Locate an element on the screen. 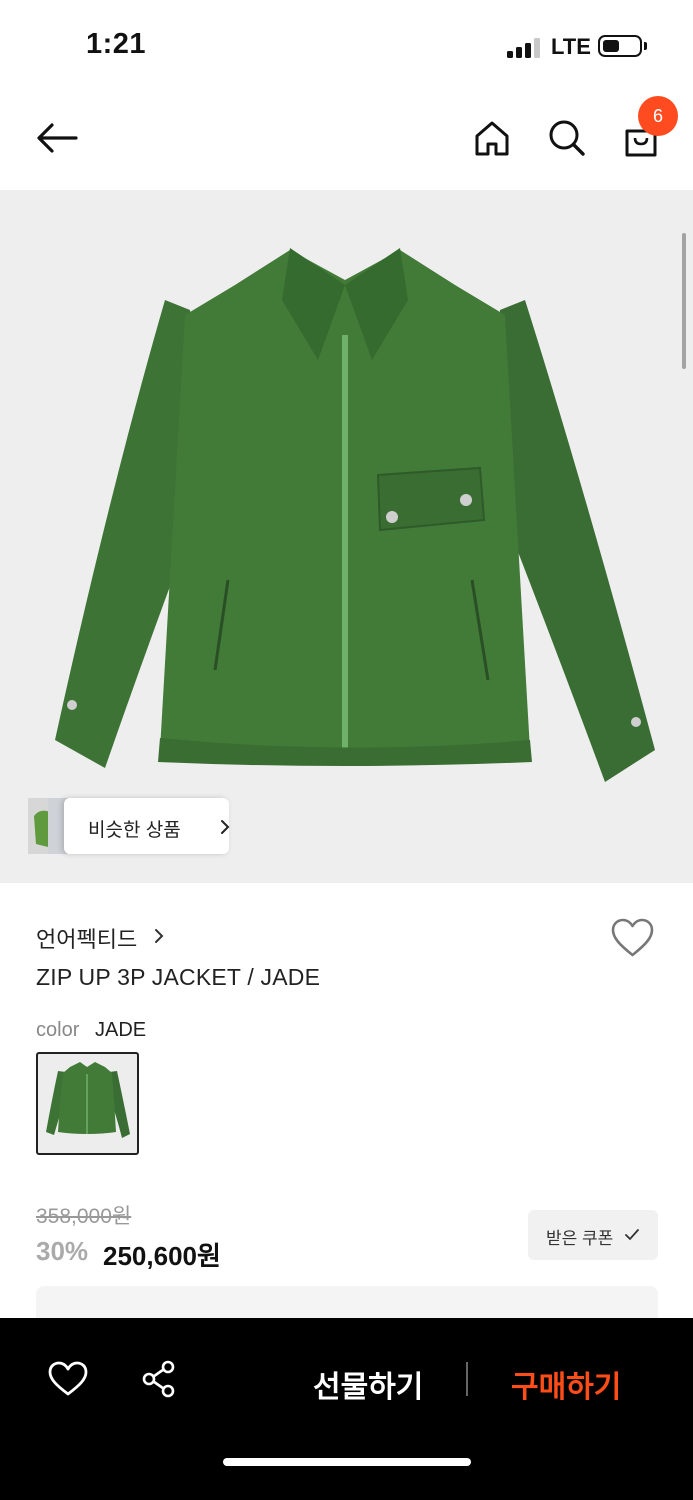 The width and height of the screenshot is (693, 1500). discount-rate: 30% is located at coordinates (62, 1251).